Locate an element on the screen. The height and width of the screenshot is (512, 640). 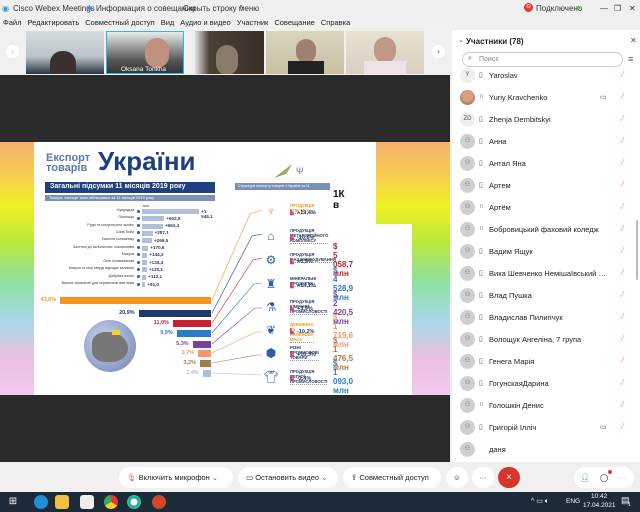
close-button: ✕ is located at coordinates (632, 8).